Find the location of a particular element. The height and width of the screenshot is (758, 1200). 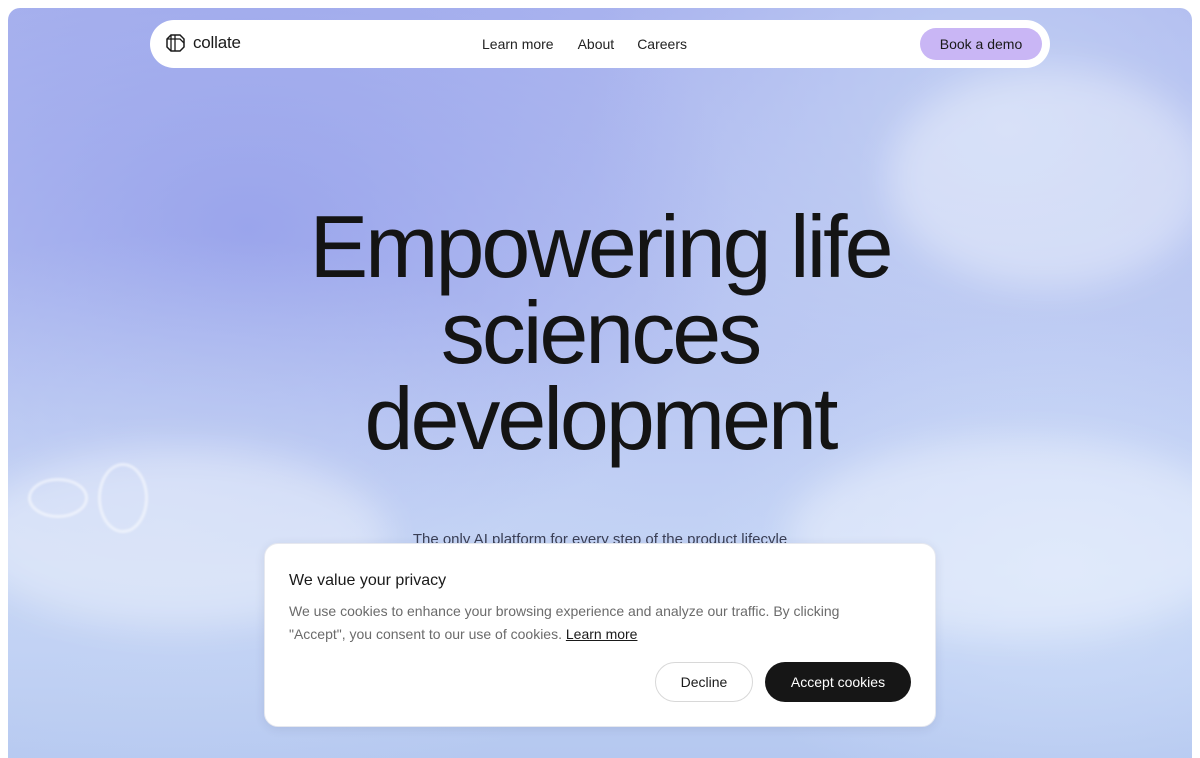

hero-title-line-1: Empowering life is located at coordinates (601, 246).